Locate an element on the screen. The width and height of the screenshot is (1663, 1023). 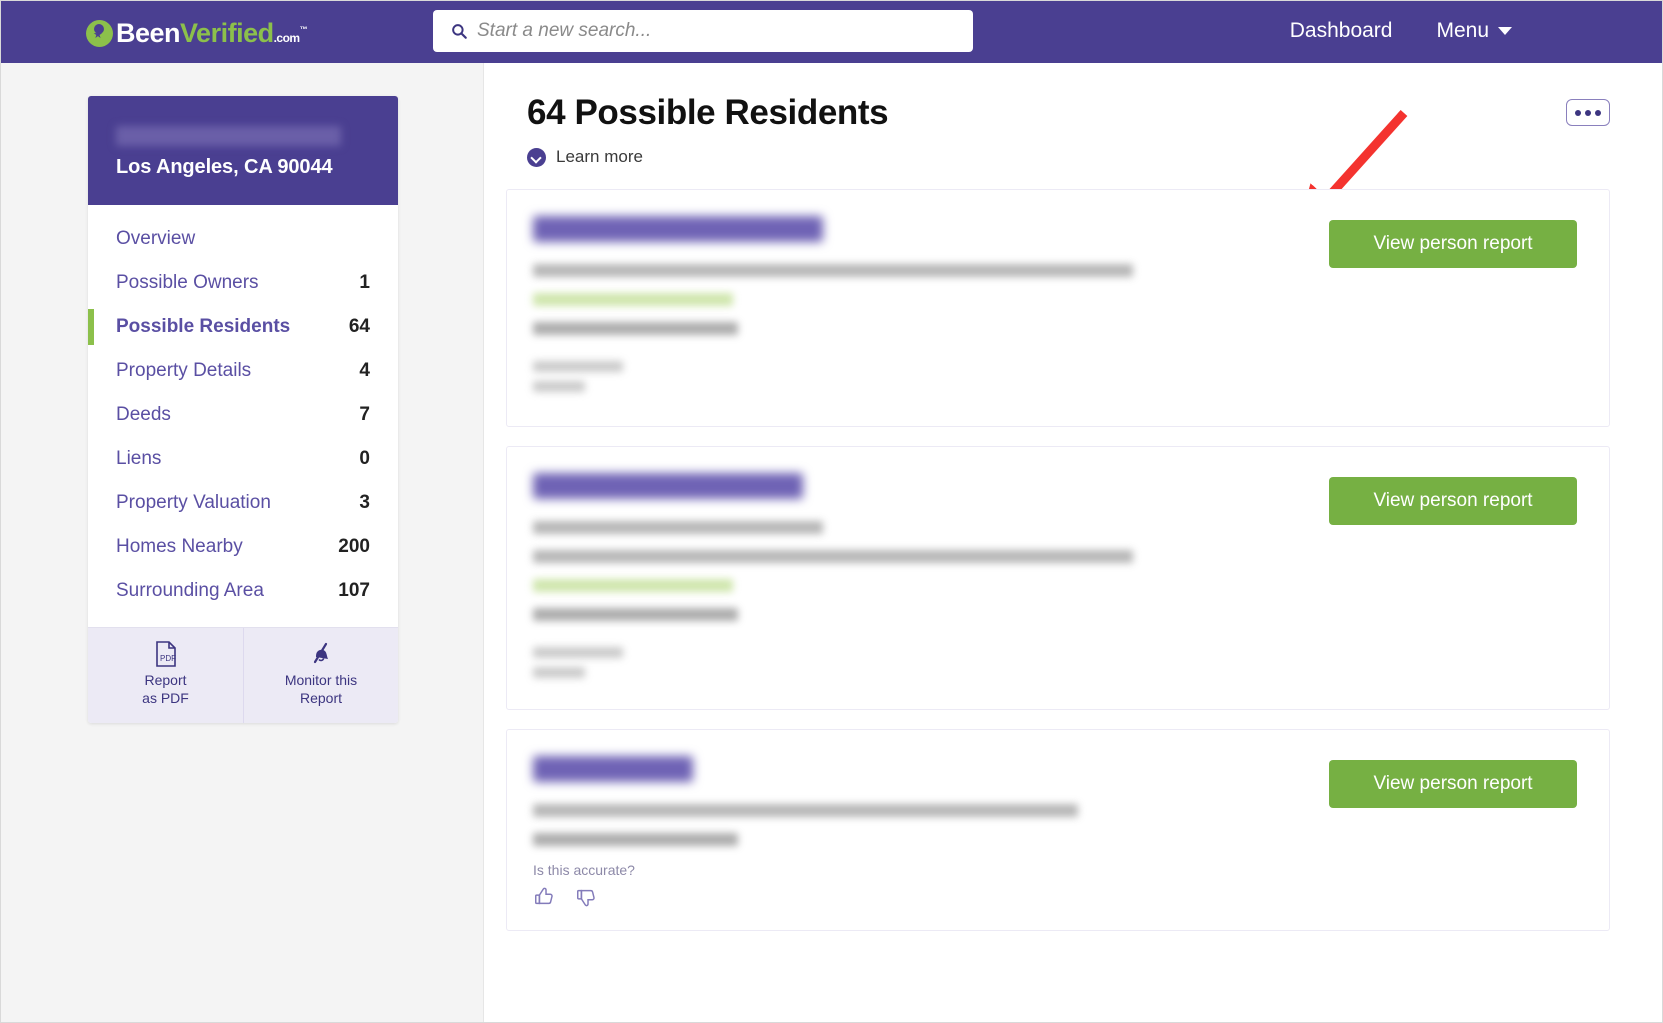
report-as-pdf-button: PDF Report as PDF is located at coordinates (165, 675).